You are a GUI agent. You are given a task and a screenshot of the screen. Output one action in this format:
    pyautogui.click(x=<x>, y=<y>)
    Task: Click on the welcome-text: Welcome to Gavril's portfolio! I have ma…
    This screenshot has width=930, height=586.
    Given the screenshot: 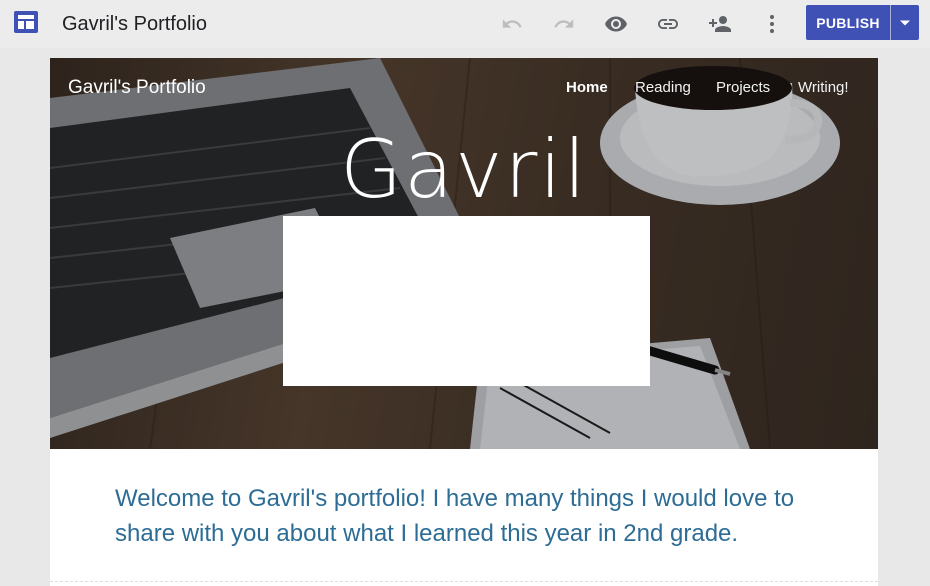 What is the action you would take?
    pyautogui.click(x=475, y=516)
    